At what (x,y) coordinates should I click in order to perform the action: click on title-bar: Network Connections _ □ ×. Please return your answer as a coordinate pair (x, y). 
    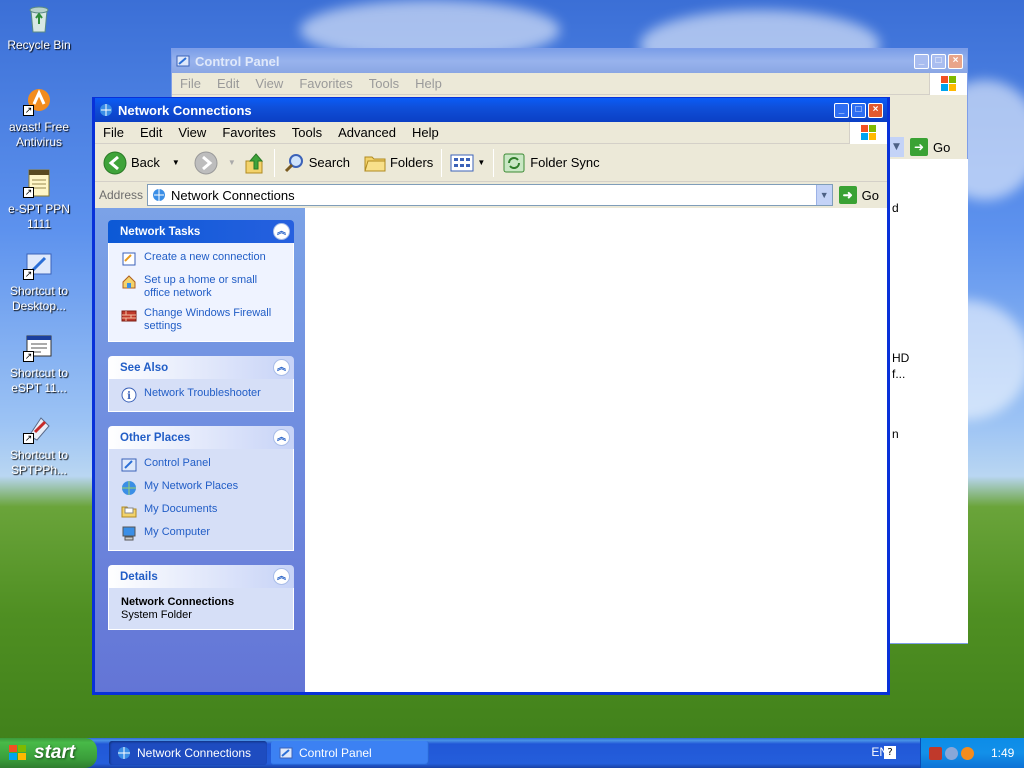
    Looking at the image, I should click on (491, 110).